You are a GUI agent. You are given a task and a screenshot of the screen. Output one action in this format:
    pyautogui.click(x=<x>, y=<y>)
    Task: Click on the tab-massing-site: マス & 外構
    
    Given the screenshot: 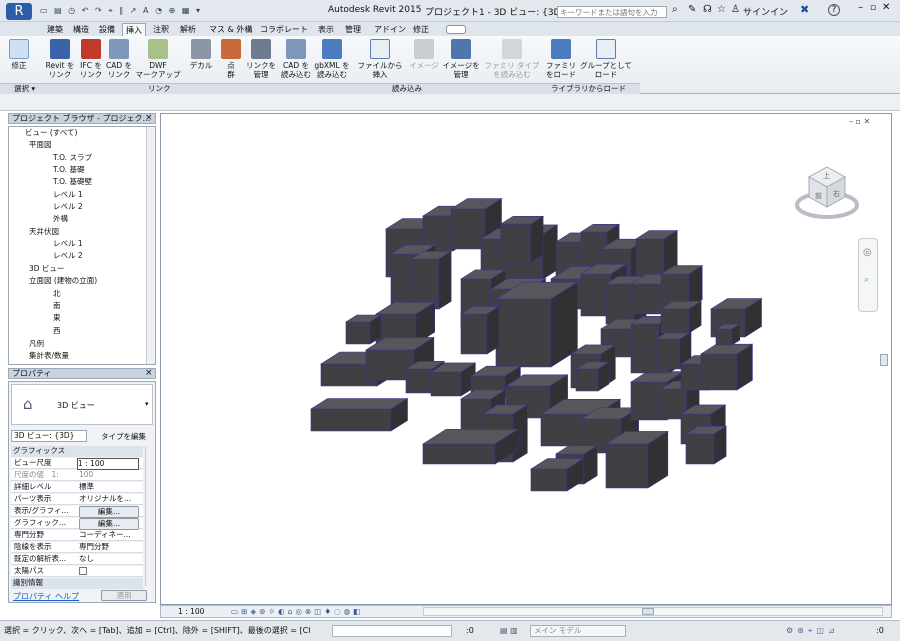 What is the action you would take?
    pyautogui.click(x=230, y=29)
    